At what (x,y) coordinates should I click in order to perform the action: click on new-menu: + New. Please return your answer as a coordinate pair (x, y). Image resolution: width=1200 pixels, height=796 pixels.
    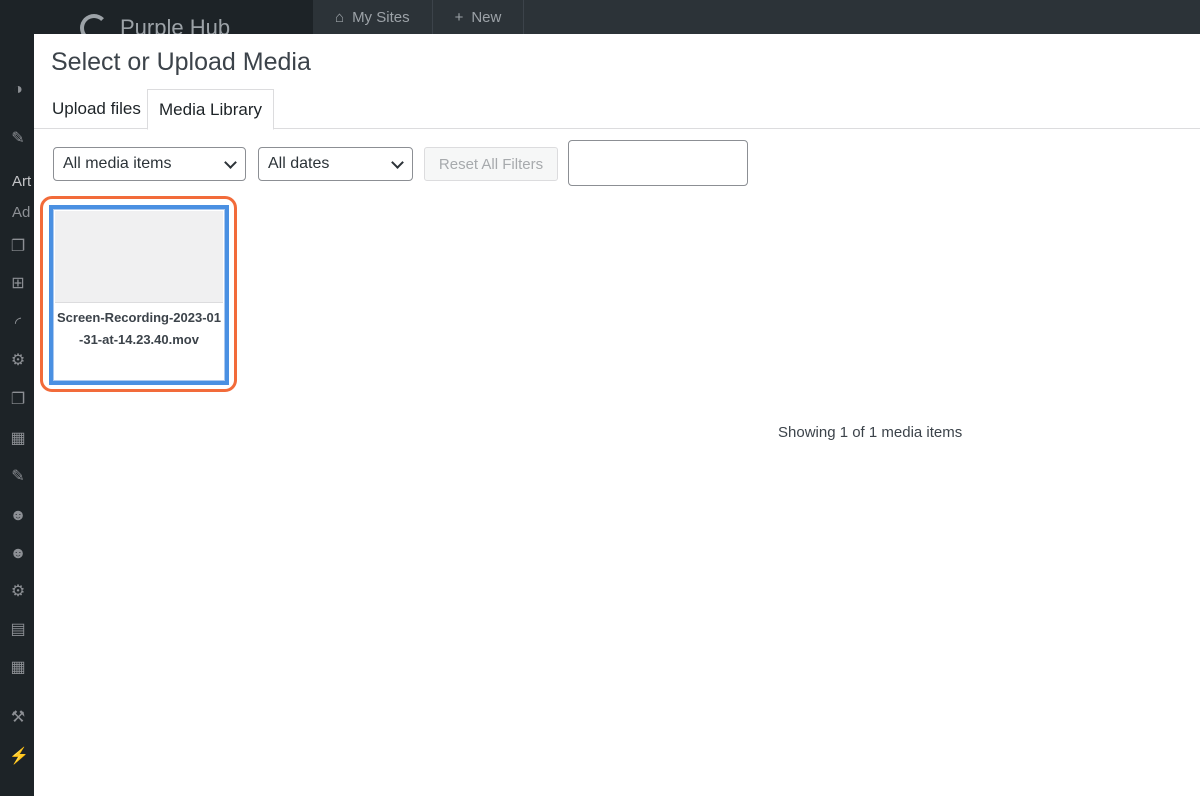
    Looking at the image, I should click on (479, 17).